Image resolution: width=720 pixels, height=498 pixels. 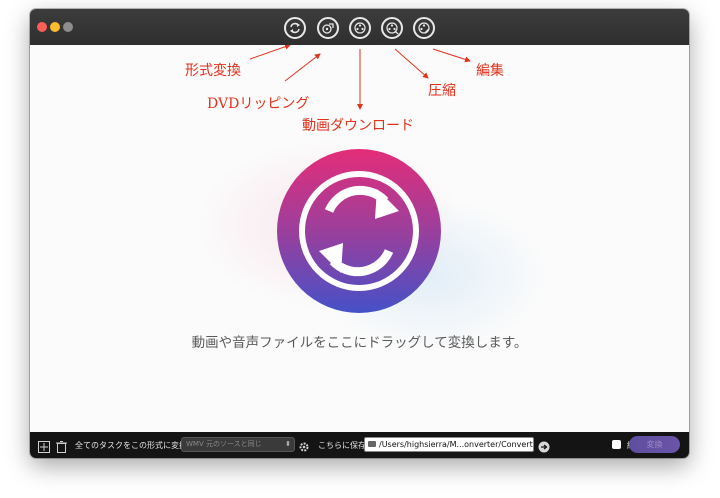 I want to click on convert-hero-icon, so click(x=359, y=231).